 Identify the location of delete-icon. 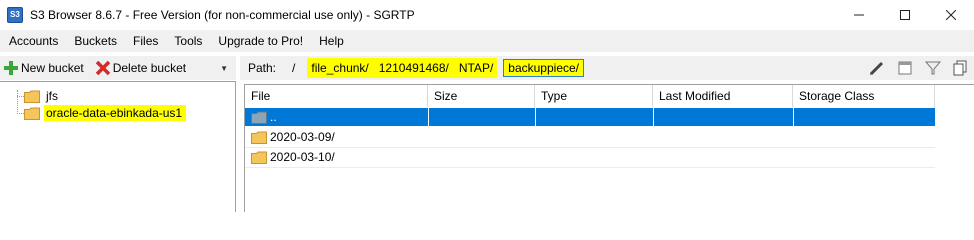
(102, 68).